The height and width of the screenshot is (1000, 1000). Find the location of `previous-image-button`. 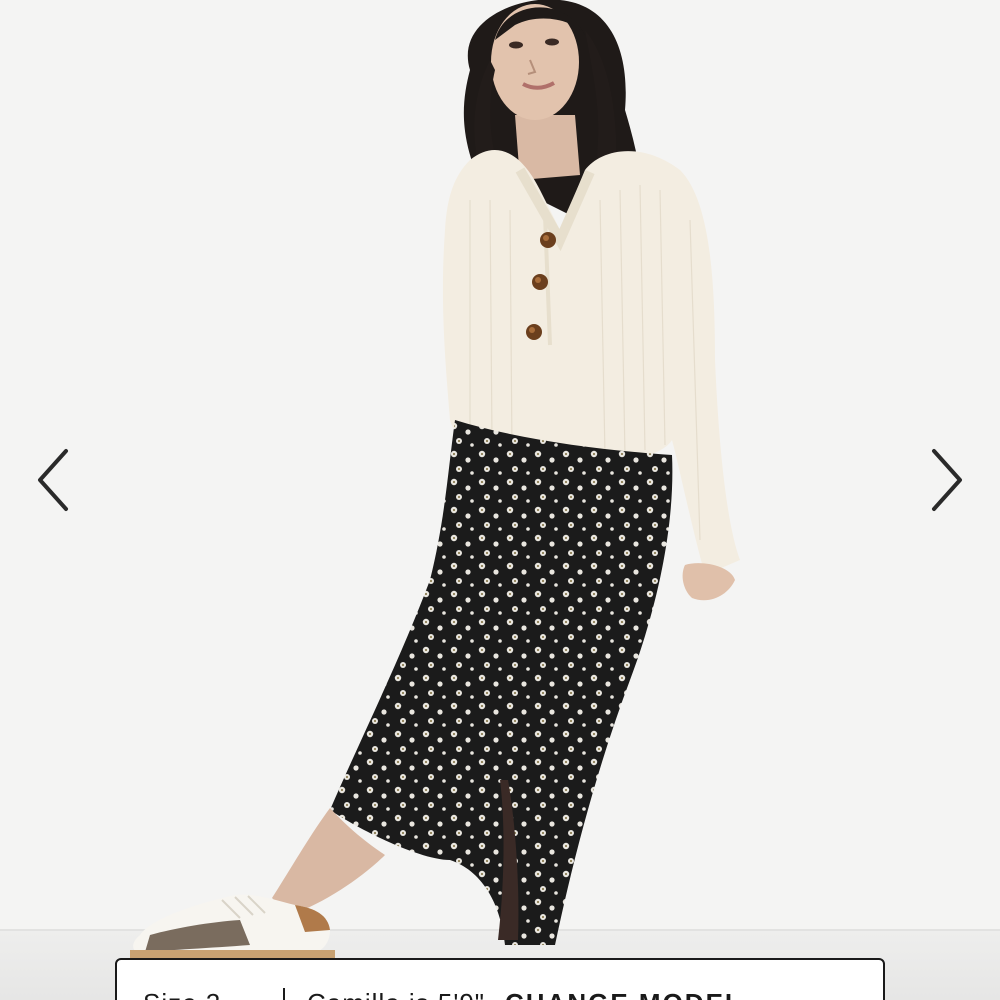

previous-image-button is located at coordinates (54, 480).